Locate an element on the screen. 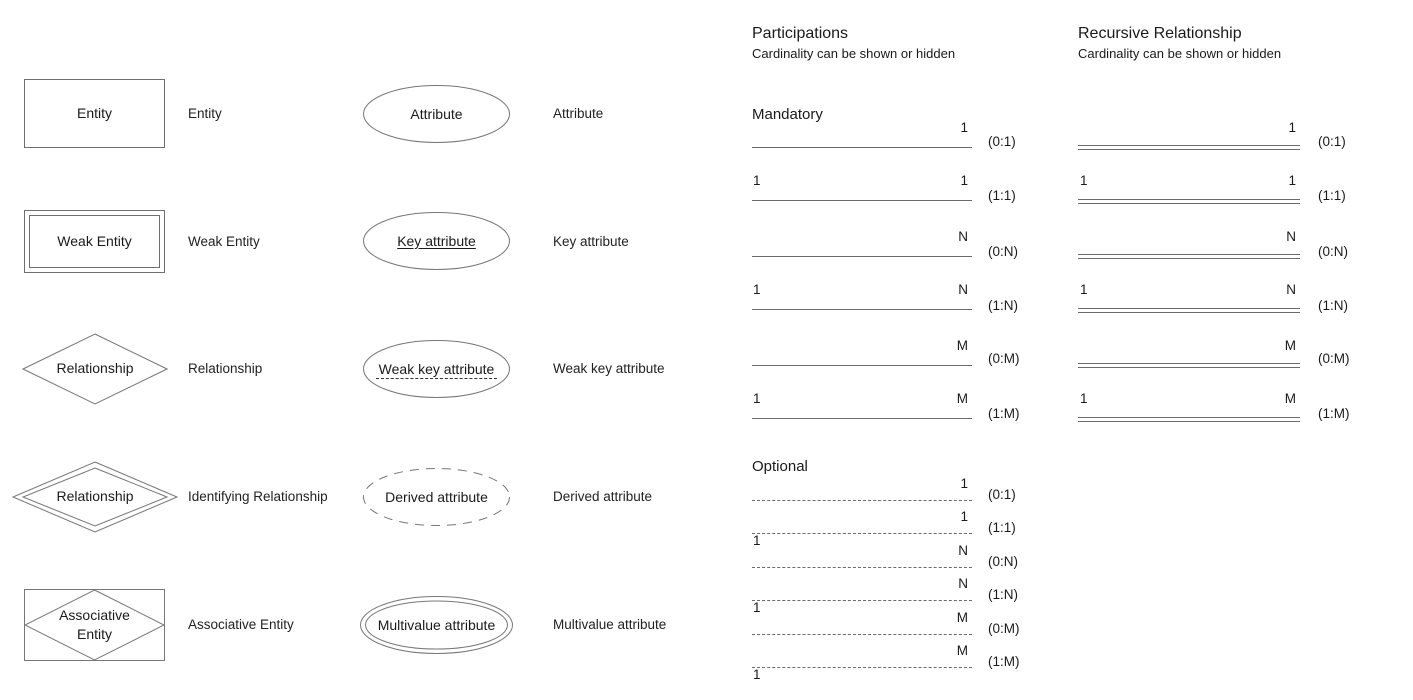 The image size is (1413, 700). participation-cardinality-mandatory-4: (0:M) is located at coordinates (1004, 358).